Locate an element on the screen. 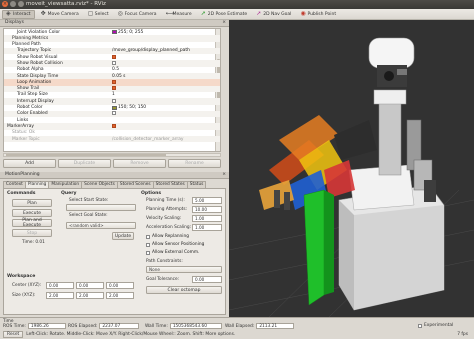  duplicate-display-button: Duplicate is located at coordinates (84, 163).